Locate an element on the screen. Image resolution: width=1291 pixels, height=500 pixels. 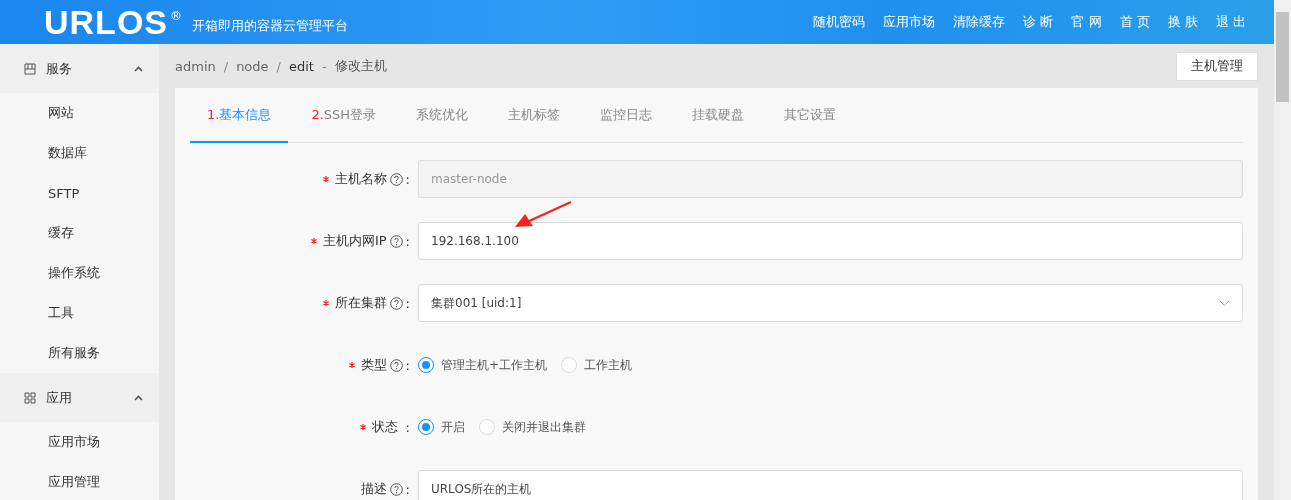
tab: 系统优化 is located at coordinates (442, 115).